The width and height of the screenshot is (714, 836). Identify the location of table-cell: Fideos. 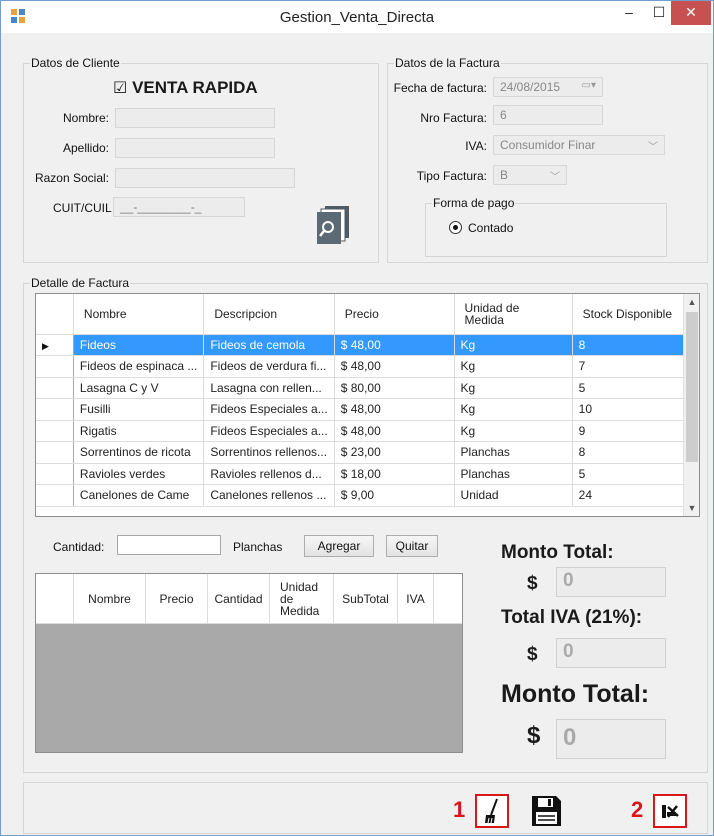
(139, 345).